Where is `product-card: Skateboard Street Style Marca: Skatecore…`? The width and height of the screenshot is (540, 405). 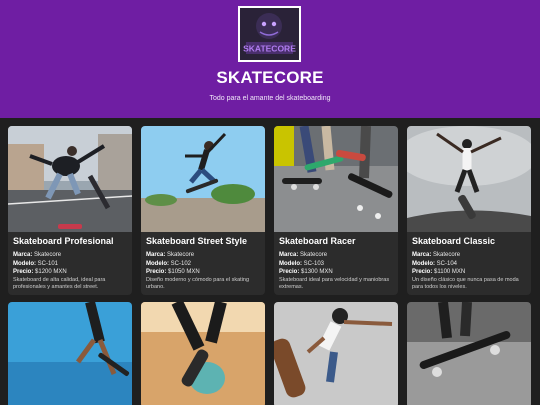 product-card: Skateboard Street Style Marca: Skatecore… is located at coordinates (203, 210).